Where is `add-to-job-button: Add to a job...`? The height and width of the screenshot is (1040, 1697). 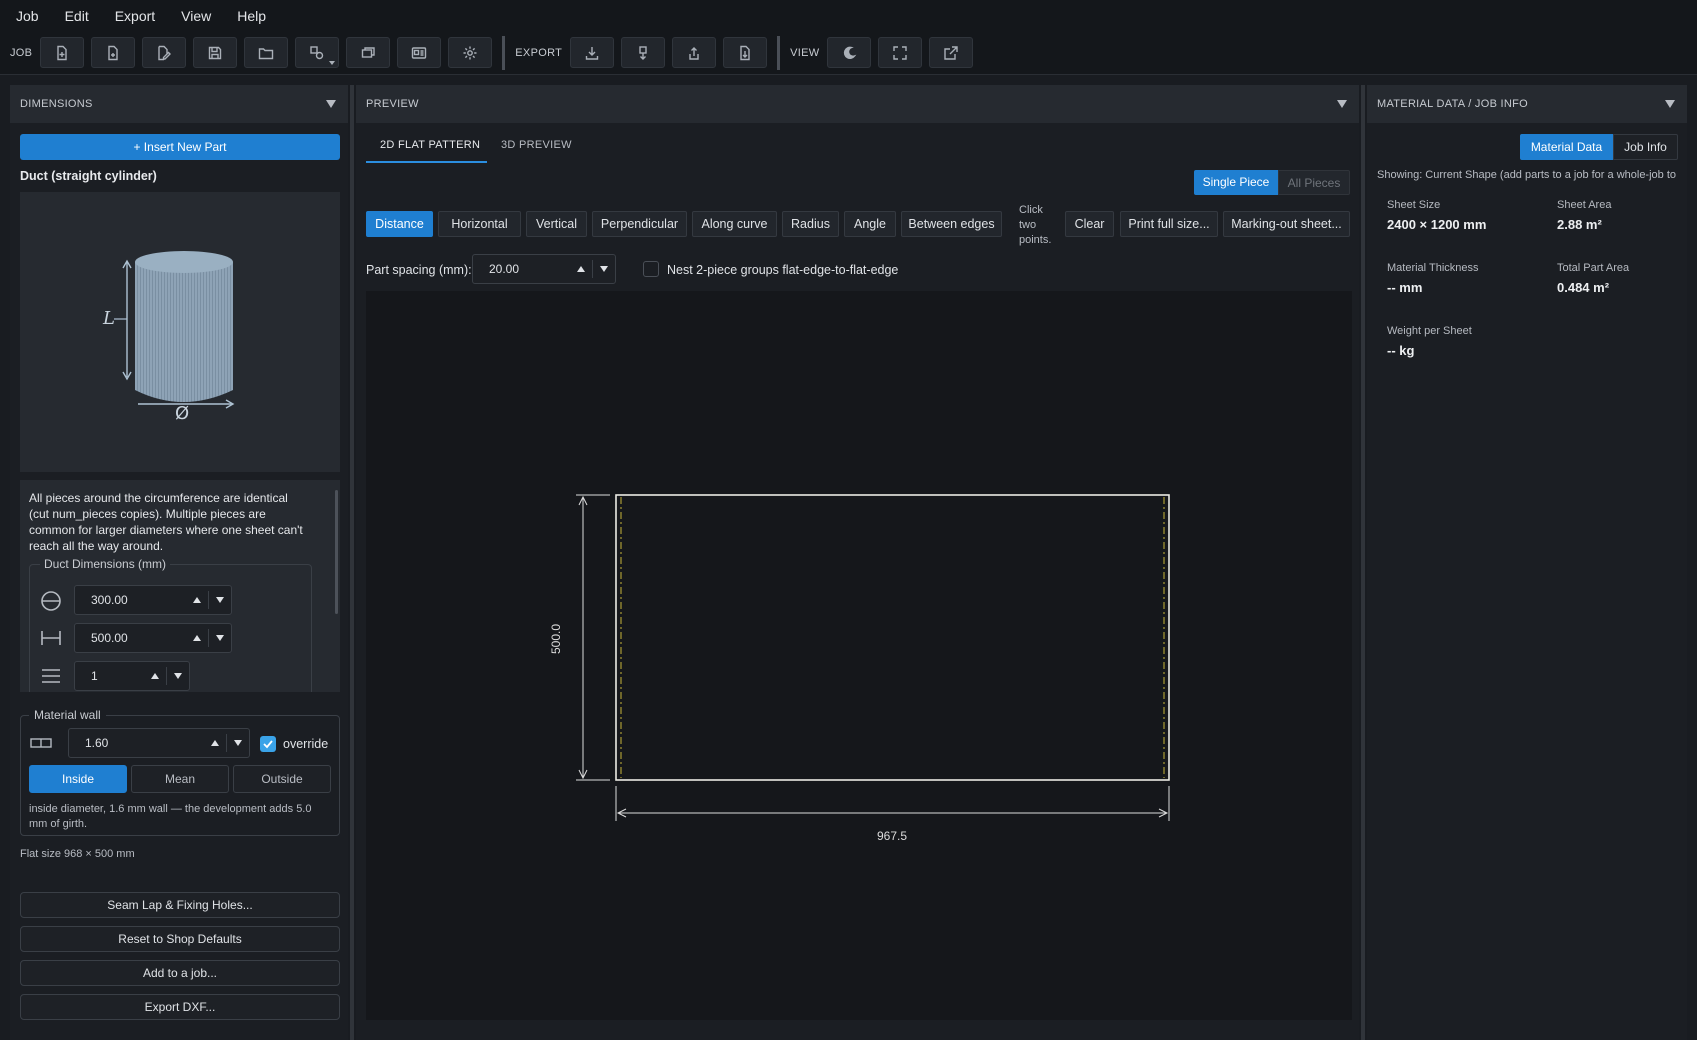
add-to-job-button: Add to a job... is located at coordinates (180, 973).